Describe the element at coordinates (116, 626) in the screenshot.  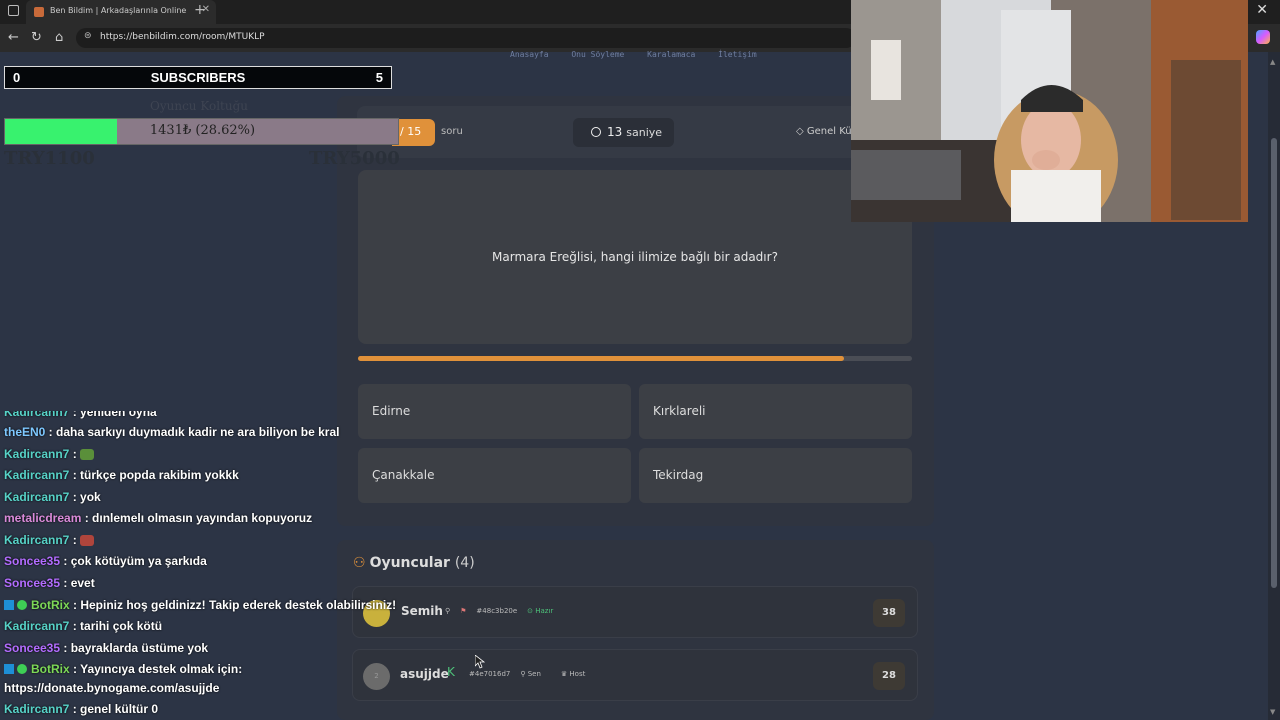
I see `chat-text: : tarihi çok kötü` at that location.